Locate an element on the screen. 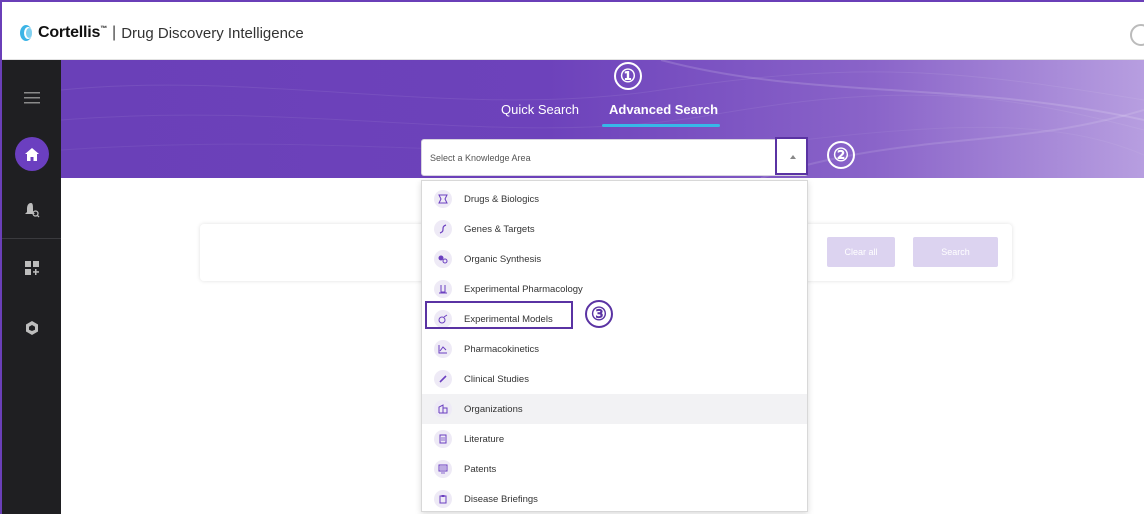  nav-home is located at coordinates (31, 154).